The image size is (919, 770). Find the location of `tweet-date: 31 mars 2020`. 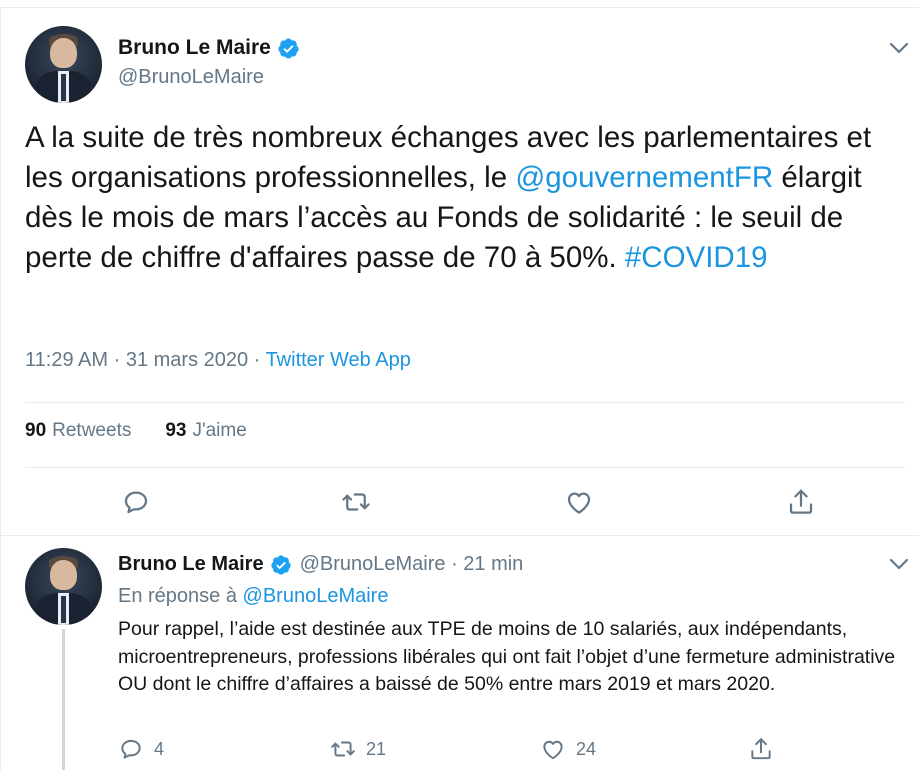

tweet-date: 31 mars 2020 is located at coordinates (187, 360).